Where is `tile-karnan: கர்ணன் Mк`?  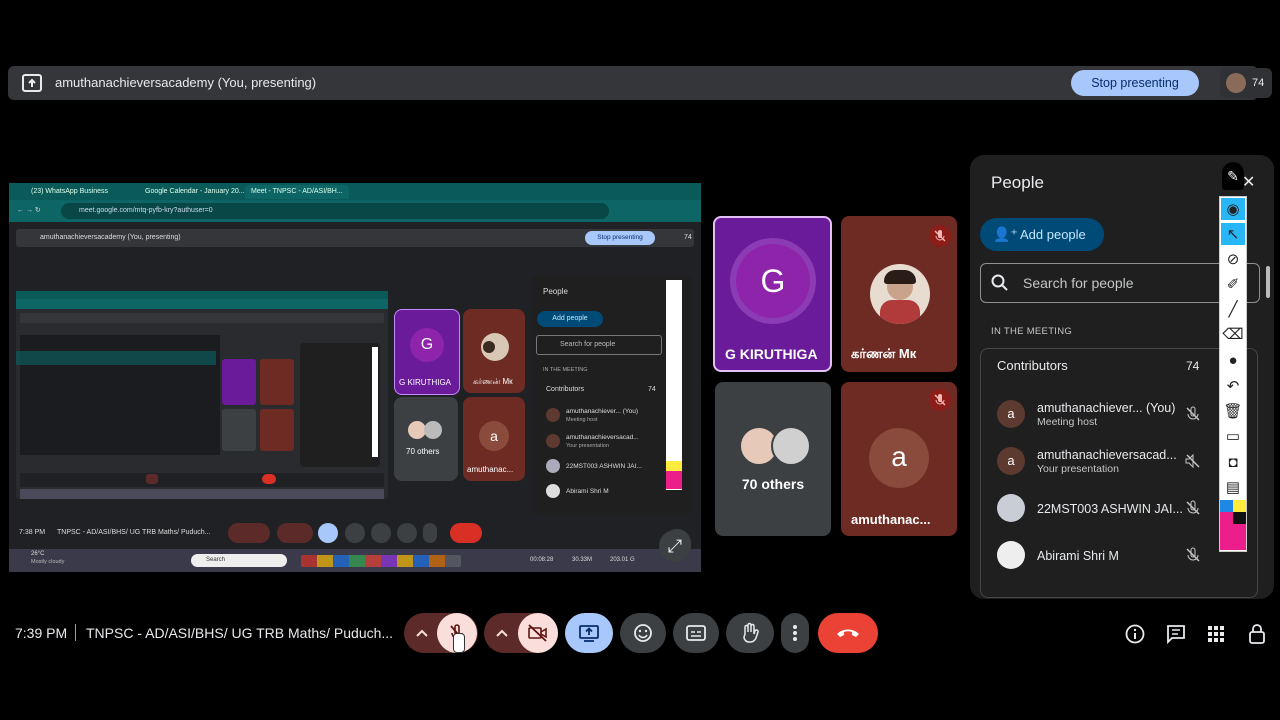
tile-karnan: கர்ணன் Mк is located at coordinates (899, 294).